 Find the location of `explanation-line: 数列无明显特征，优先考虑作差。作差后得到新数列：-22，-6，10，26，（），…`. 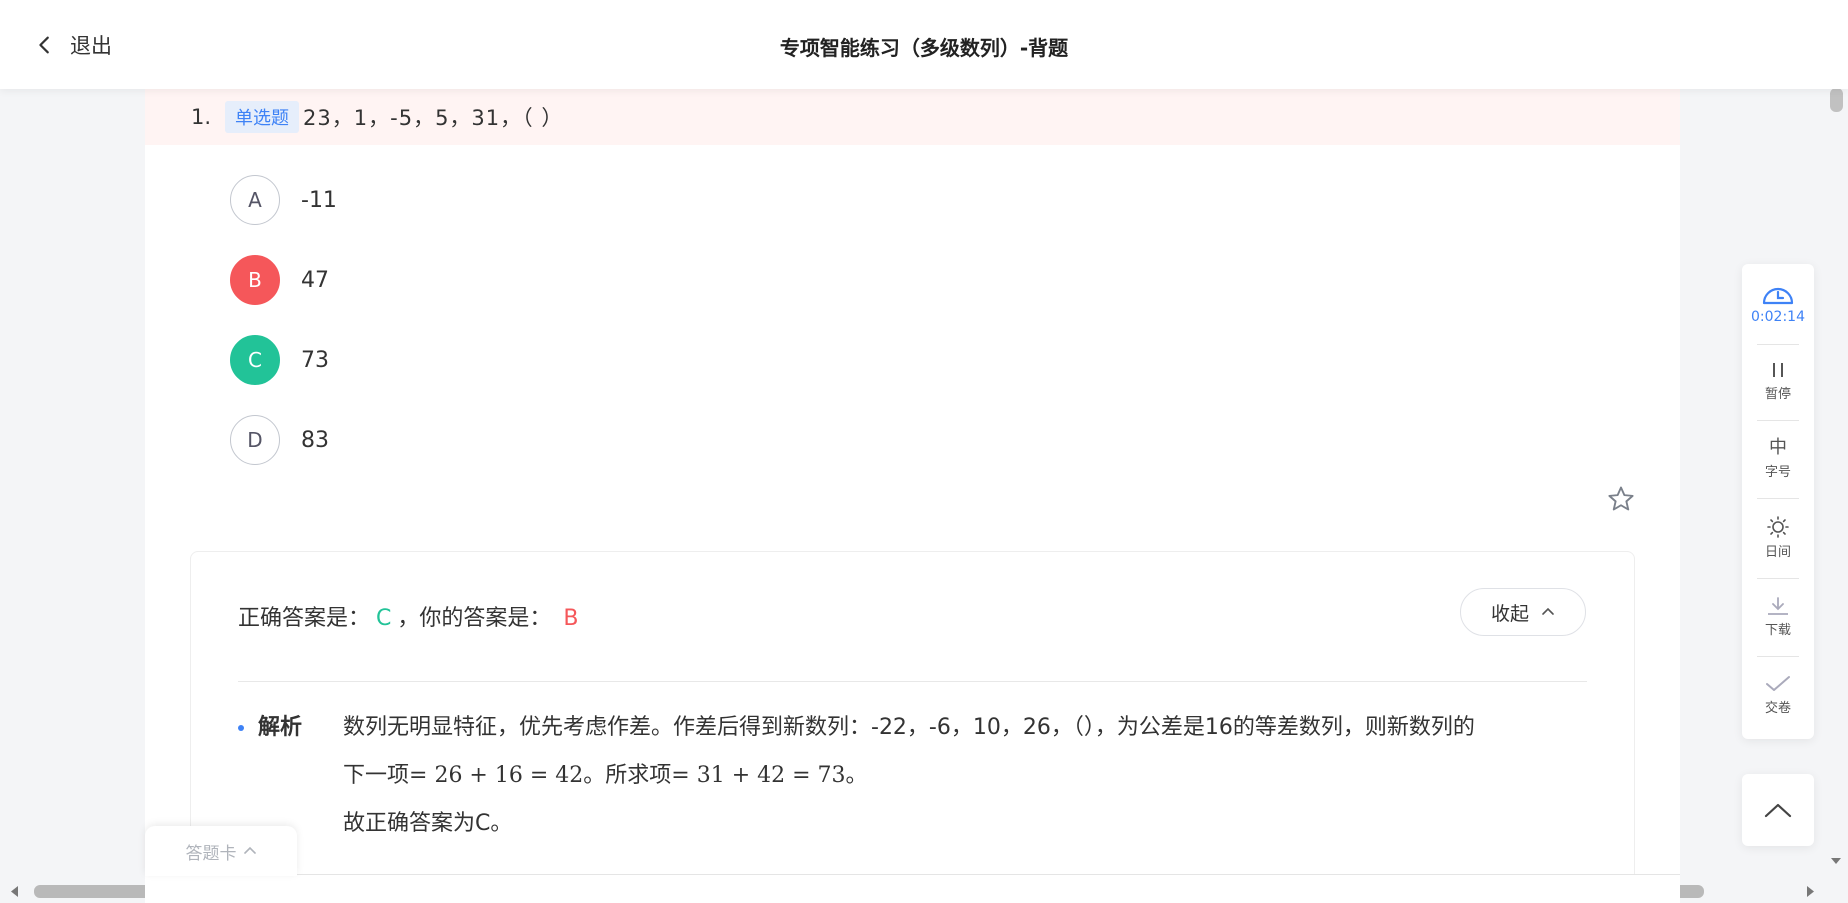

explanation-line: 数列无明显特征，优先考虑作差。作差后得到新数列：-22，-6，10，26，（），… is located at coordinates (909, 727).